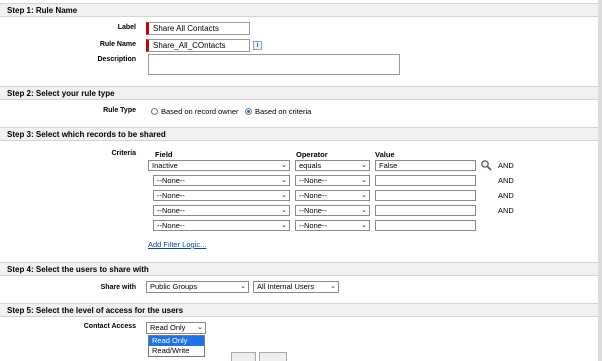  Describe the element at coordinates (123, 153) in the screenshot. I see `criteria-label: Criteria` at that location.